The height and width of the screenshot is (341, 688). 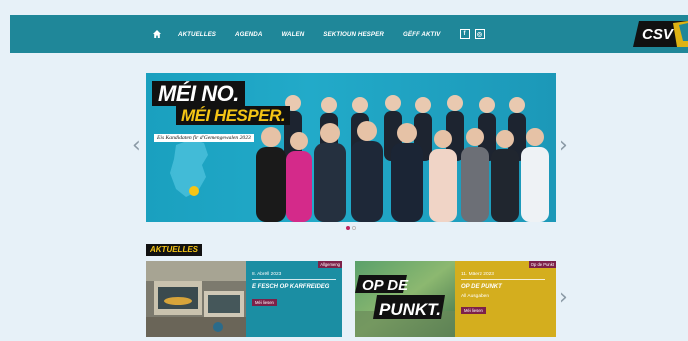 What do you see at coordinates (233, 115) in the screenshot?
I see `hero-line-2: MÉI HESPER.` at bounding box center [233, 115].